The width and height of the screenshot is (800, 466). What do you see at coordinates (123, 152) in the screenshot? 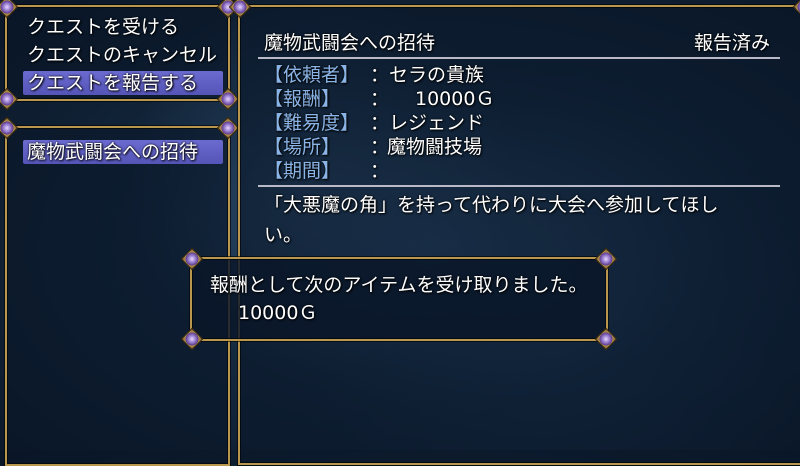
I see `quest-list-item: 魔物武闘会への招待` at bounding box center [123, 152].